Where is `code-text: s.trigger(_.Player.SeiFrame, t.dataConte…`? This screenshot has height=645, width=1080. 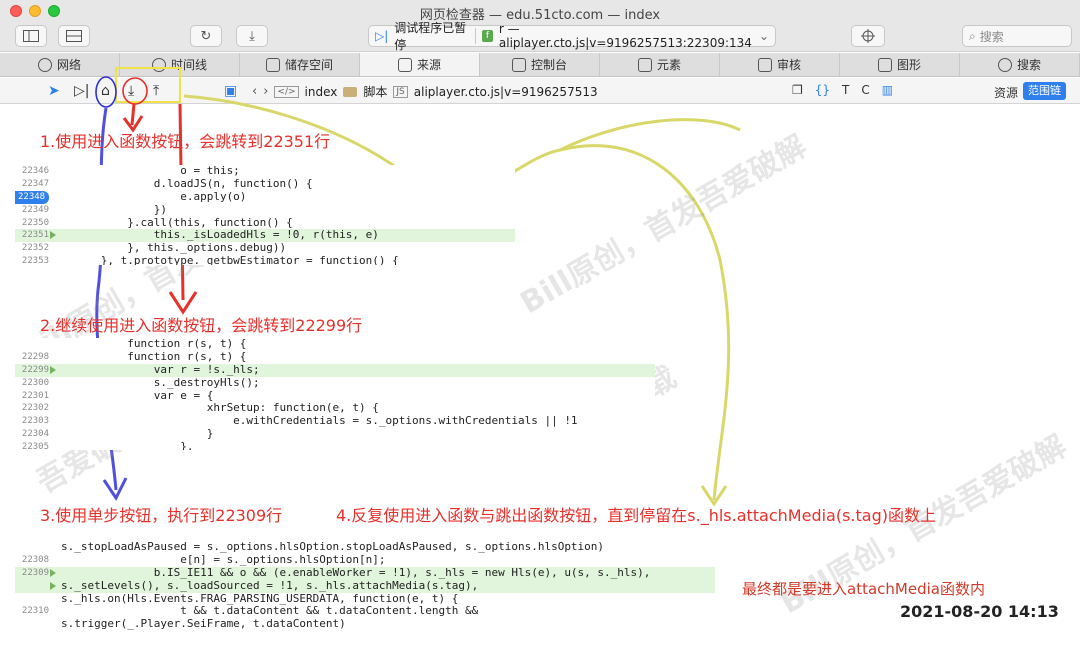
code-text: s.trigger(_.Player.SeiFrame, t.dataConte… is located at coordinates (203, 624).